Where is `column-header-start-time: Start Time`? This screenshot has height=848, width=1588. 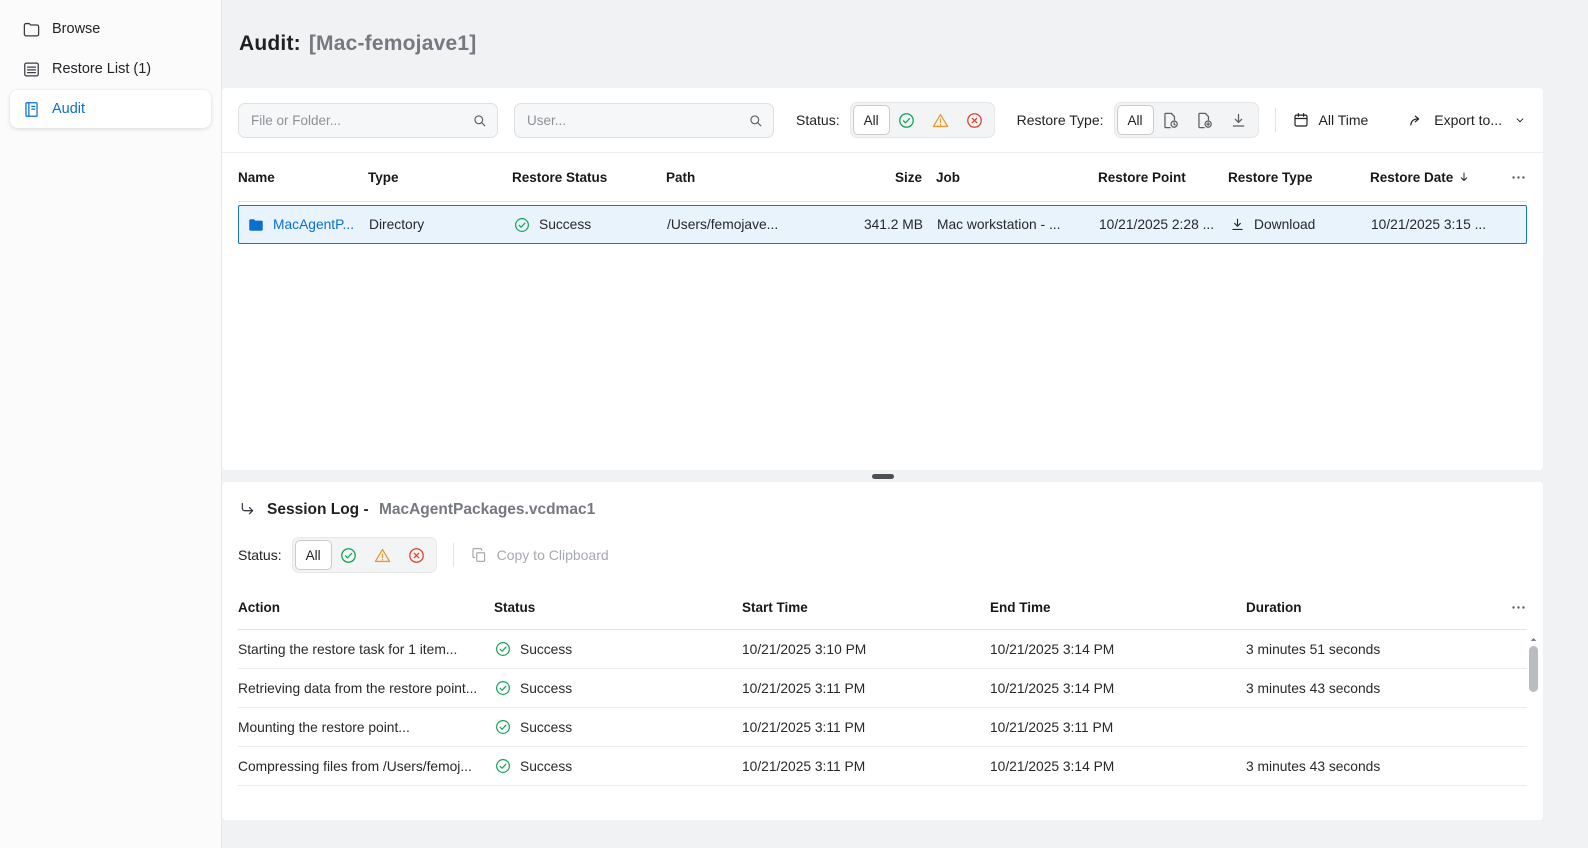
column-header-start-time: Start Time is located at coordinates (866, 607).